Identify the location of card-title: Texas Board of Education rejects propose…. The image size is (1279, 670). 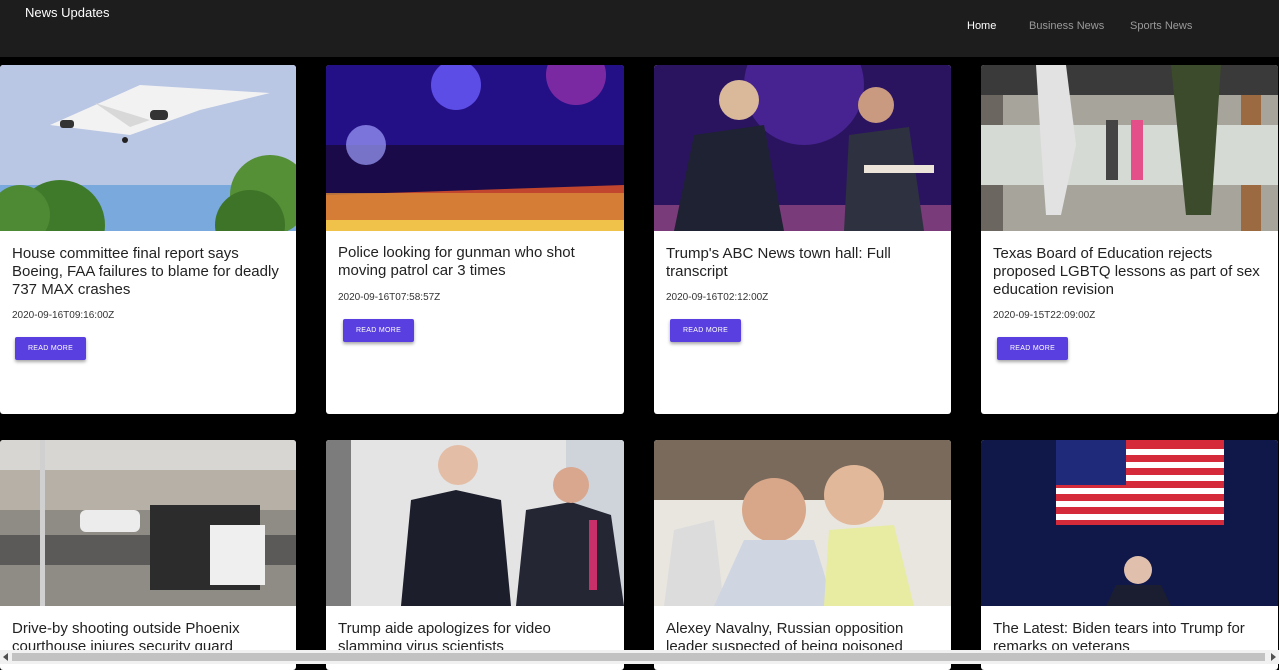
(1129, 272).